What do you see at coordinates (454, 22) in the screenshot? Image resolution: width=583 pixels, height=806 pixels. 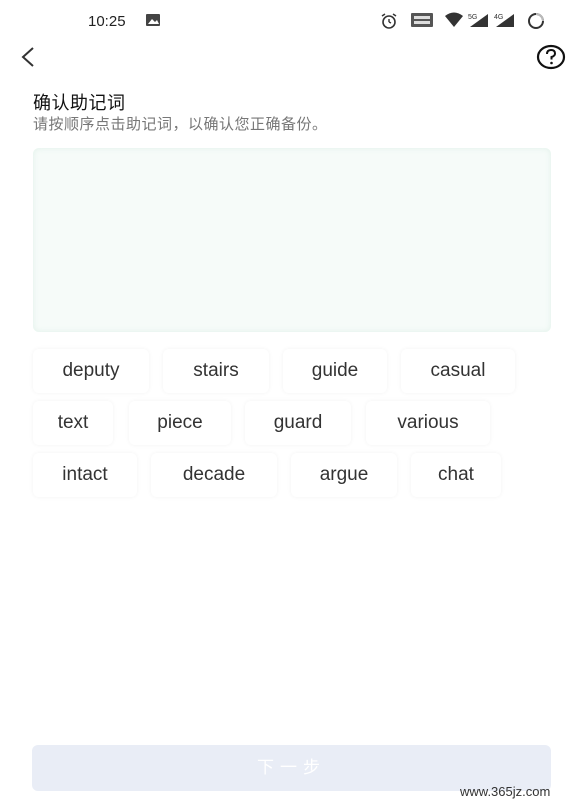 I see `wifi-icon` at bounding box center [454, 22].